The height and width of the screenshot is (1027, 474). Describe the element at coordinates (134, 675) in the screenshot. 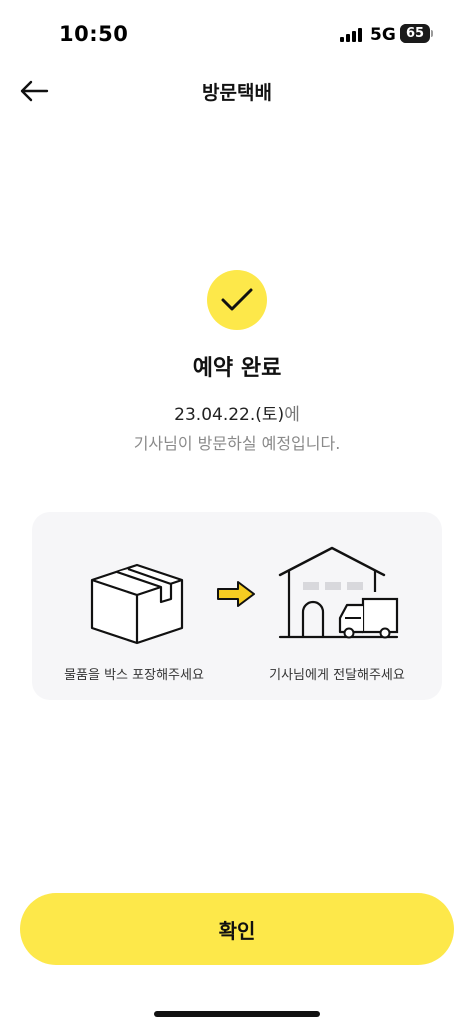

I see `step-label-pack: 물품을 박스 포장해주세요` at that location.